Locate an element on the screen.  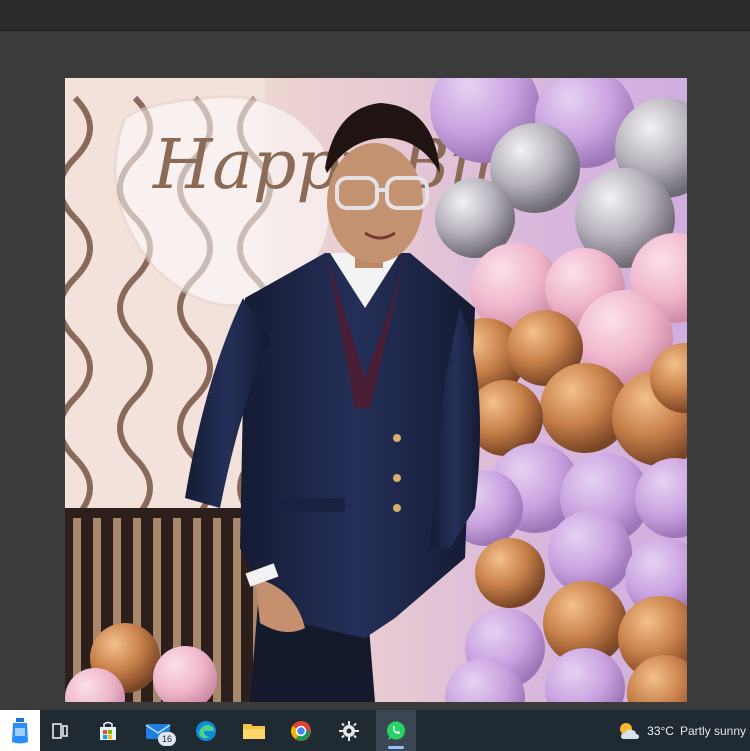
edge-browser-button is located at coordinates (206, 730).